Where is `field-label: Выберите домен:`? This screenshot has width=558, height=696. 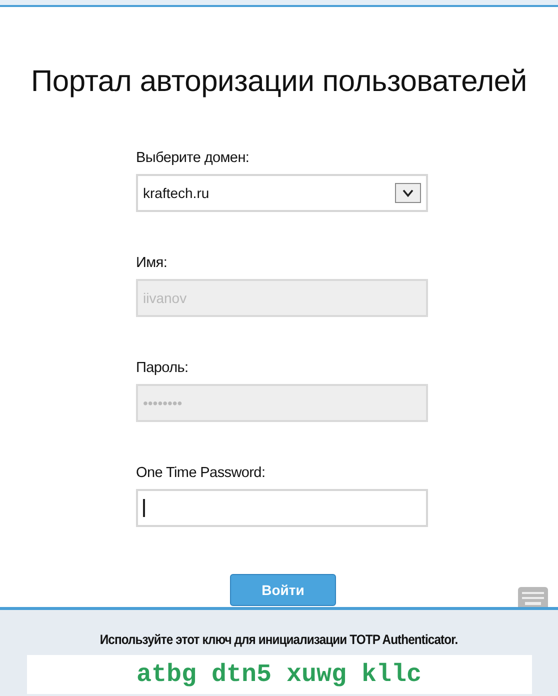 field-label: Выберите домен: is located at coordinates (193, 158).